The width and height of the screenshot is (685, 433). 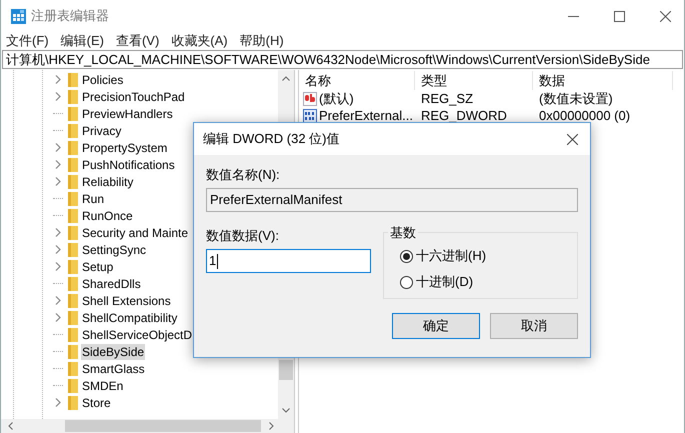 What do you see at coordinates (96, 402) in the screenshot?
I see `tree-item: Store` at bounding box center [96, 402].